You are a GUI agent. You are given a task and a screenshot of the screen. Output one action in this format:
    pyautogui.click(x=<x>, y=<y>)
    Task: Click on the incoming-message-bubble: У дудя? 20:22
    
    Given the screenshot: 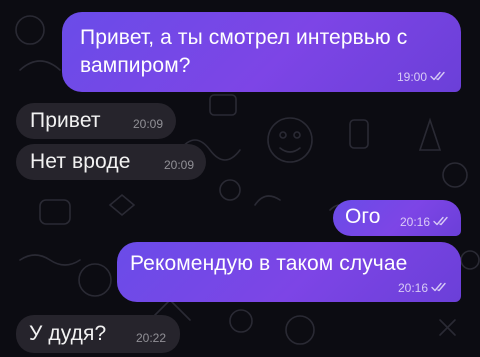 What is the action you would take?
    pyautogui.click(x=98, y=334)
    